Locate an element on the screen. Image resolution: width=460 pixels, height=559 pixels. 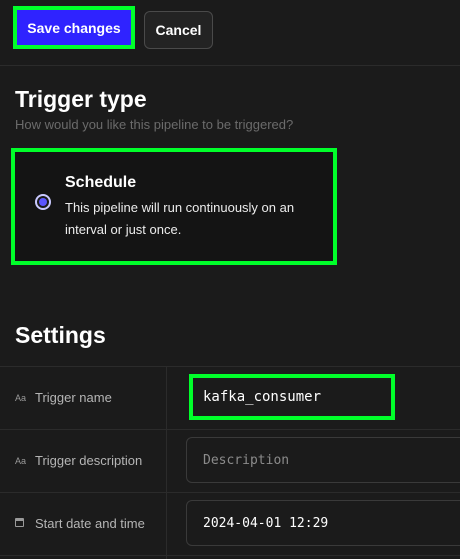
trigger-description-input is located at coordinates (323, 460).